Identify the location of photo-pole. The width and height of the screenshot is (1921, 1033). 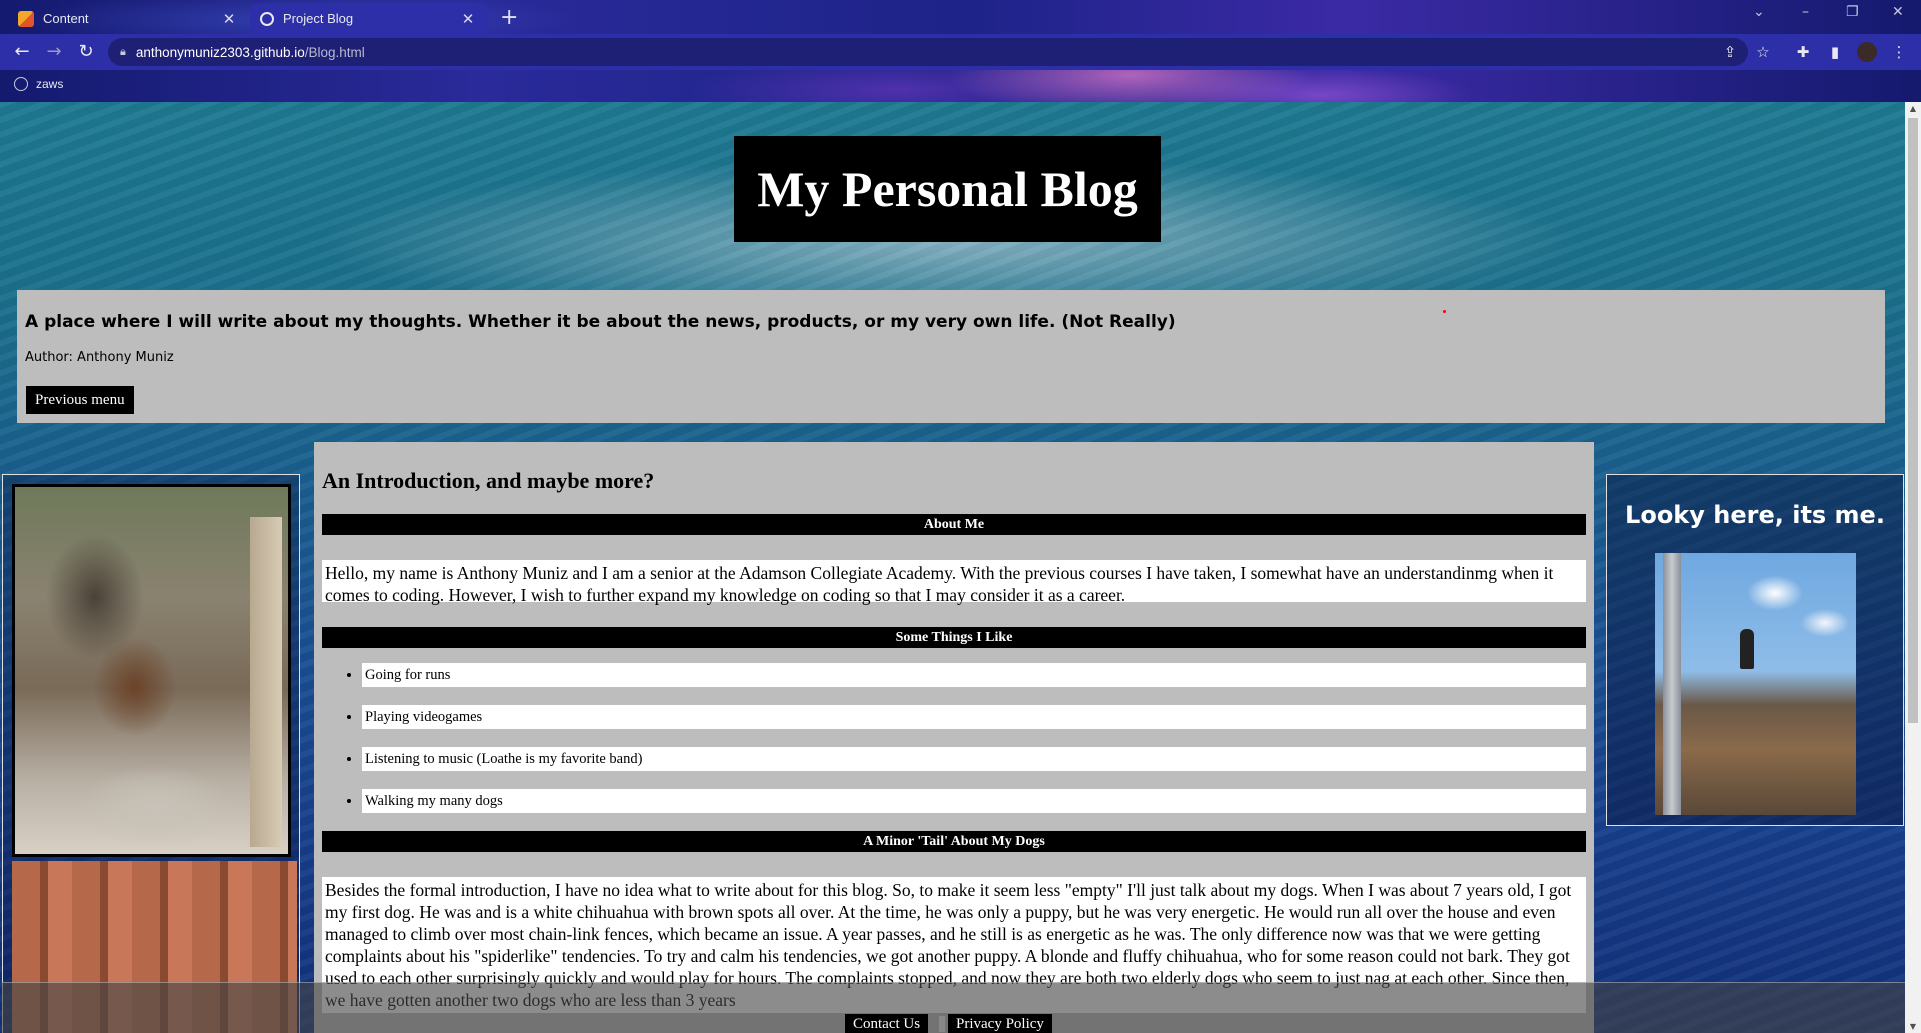
(1672, 684).